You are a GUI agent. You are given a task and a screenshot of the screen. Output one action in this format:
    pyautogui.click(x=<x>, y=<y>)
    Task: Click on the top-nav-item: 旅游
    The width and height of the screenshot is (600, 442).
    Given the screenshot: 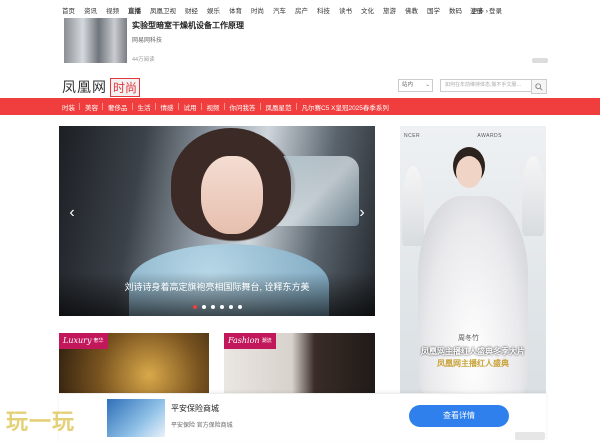 What is the action you would take?
    pyautogui.click(x=389, y=10)
    